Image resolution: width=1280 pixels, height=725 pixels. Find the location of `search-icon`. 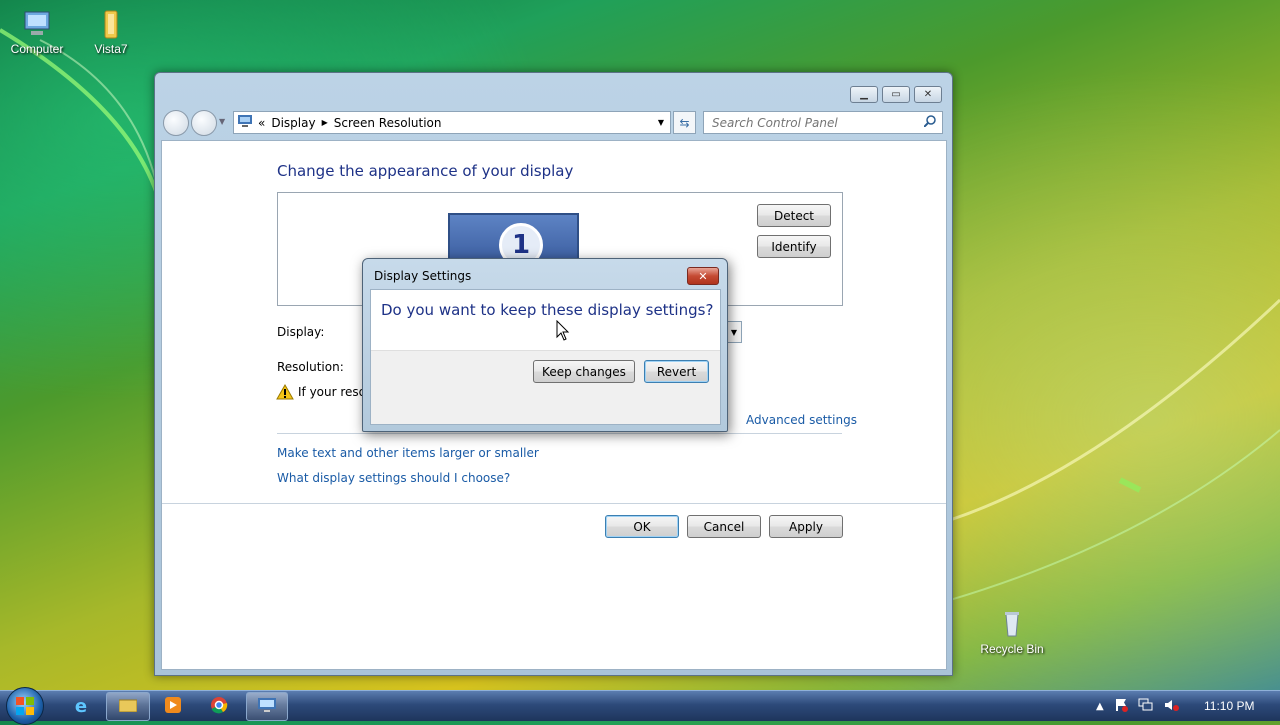

search-icon is located at coordinates (929, 122).